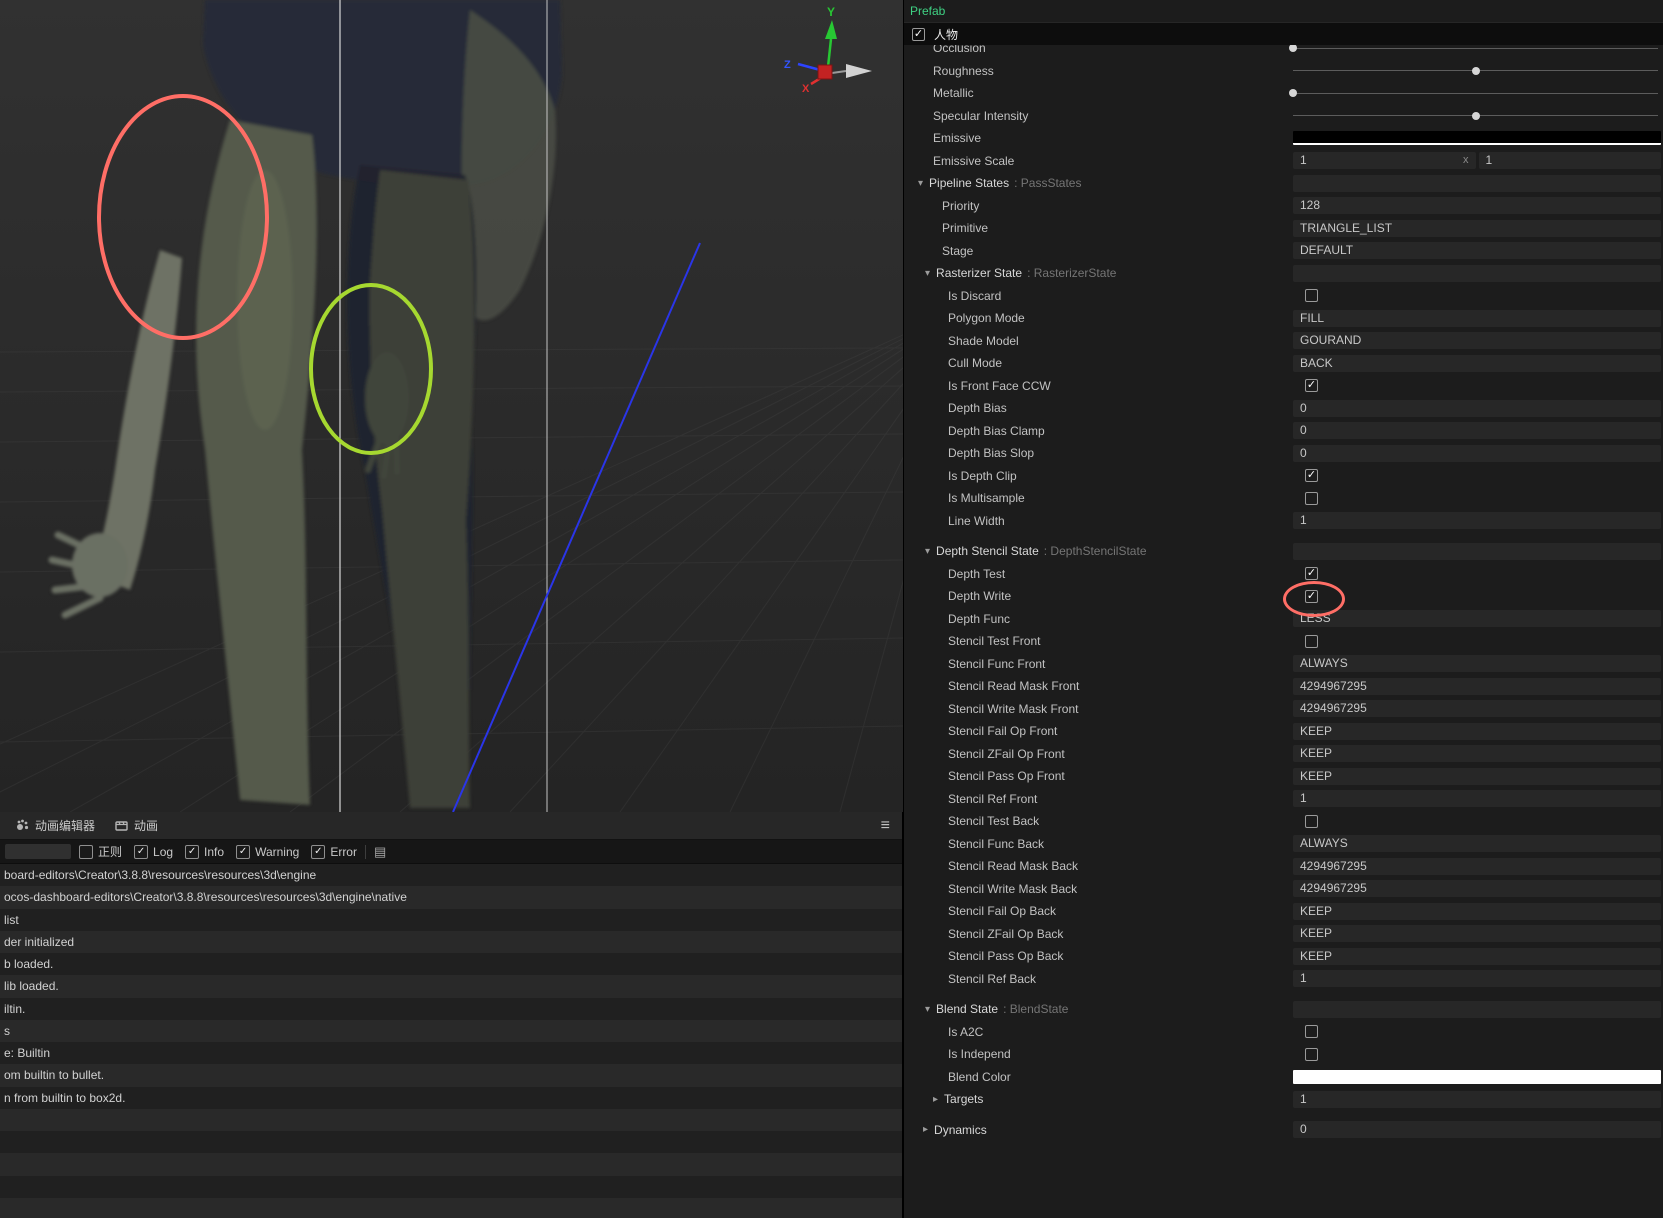 The image size is (1663, 1218). What do you see at coordinates (1477, 521) in the screenshot?
I see `line-width-value-field: 1` at bounding box center [1477, 521].